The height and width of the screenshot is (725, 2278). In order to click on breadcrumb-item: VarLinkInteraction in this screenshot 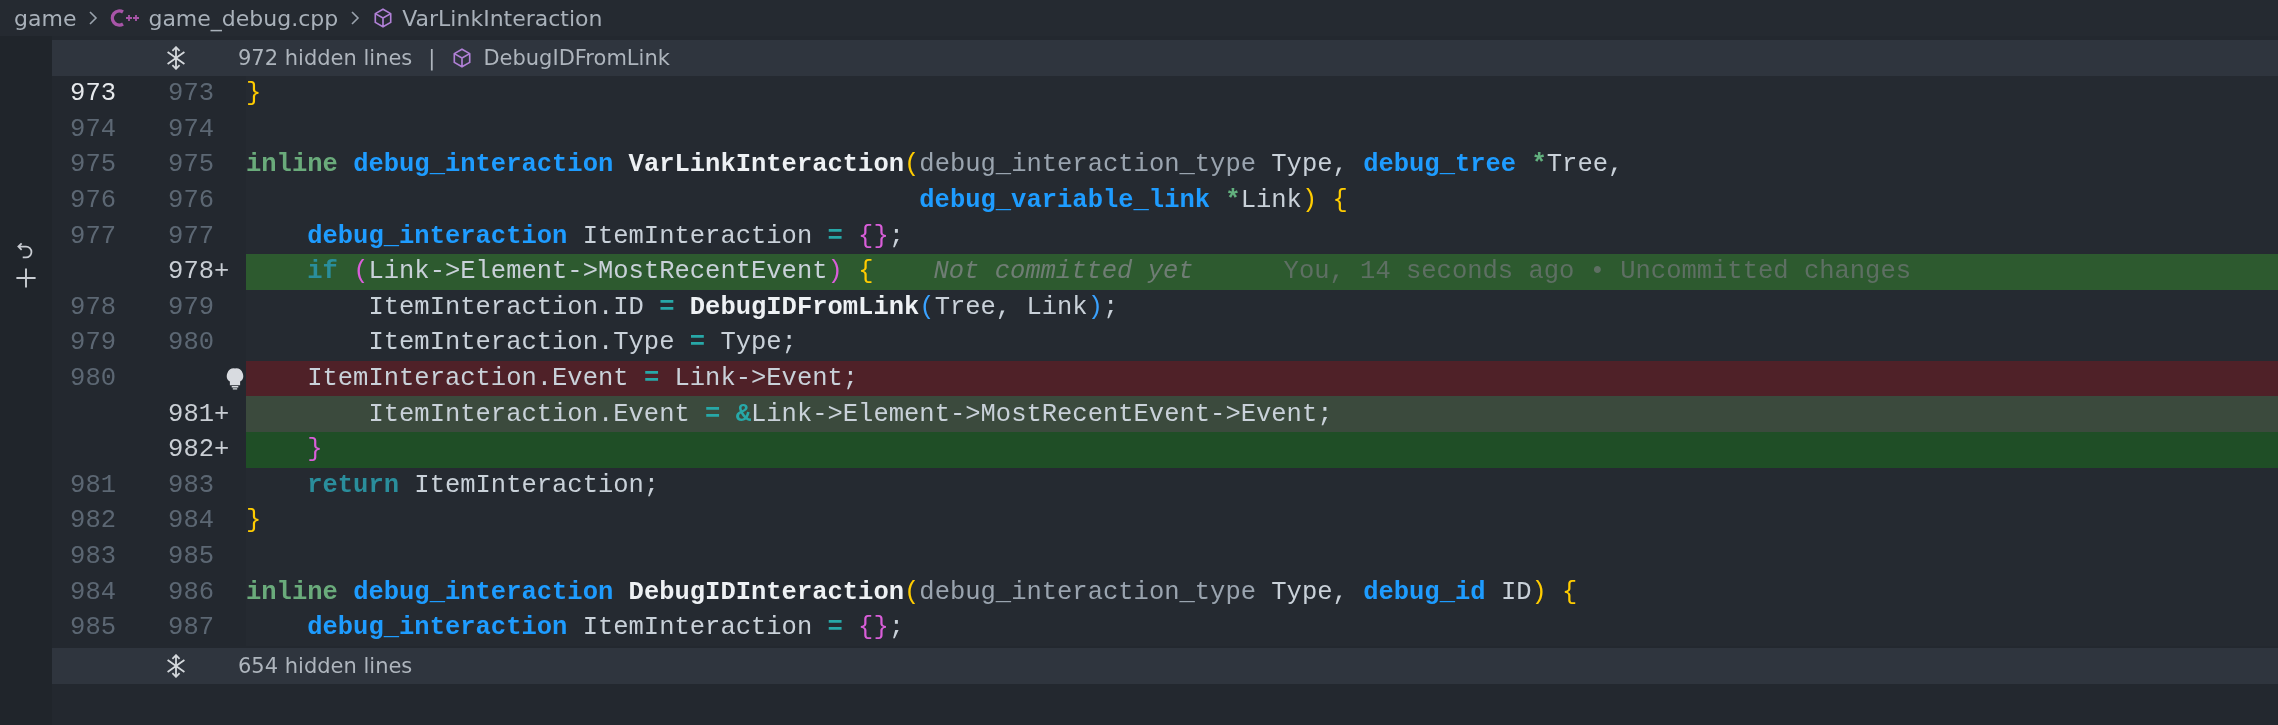, I will do `click(502, 18)`.